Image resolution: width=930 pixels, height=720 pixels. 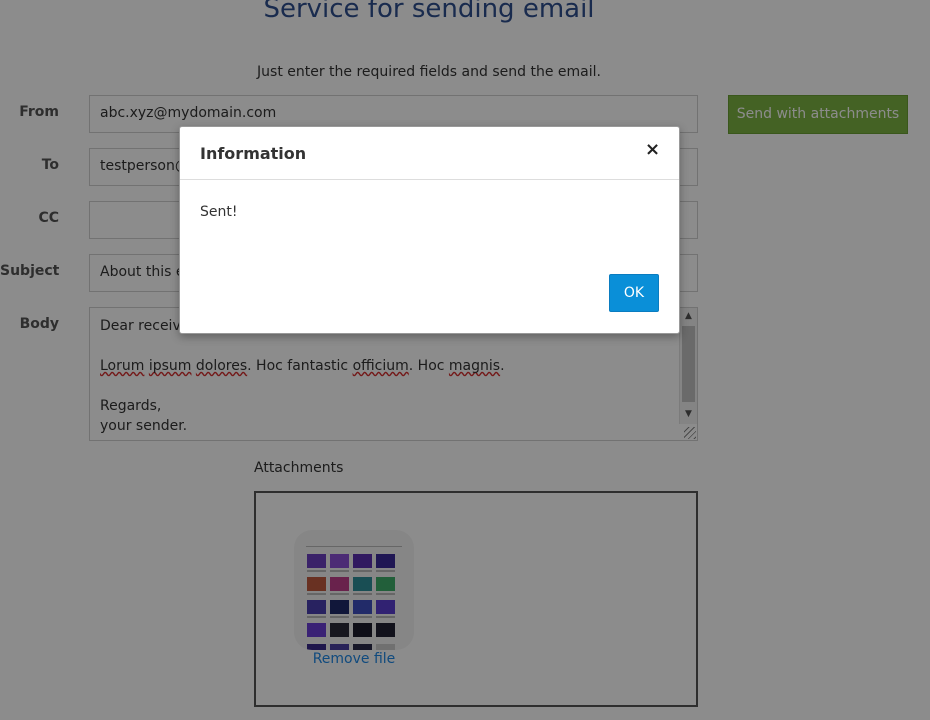 What do you see at coordinates (219, 212) in the screenshot?
I see `dialog-message: Sent!` at bounding box center [219, 212].